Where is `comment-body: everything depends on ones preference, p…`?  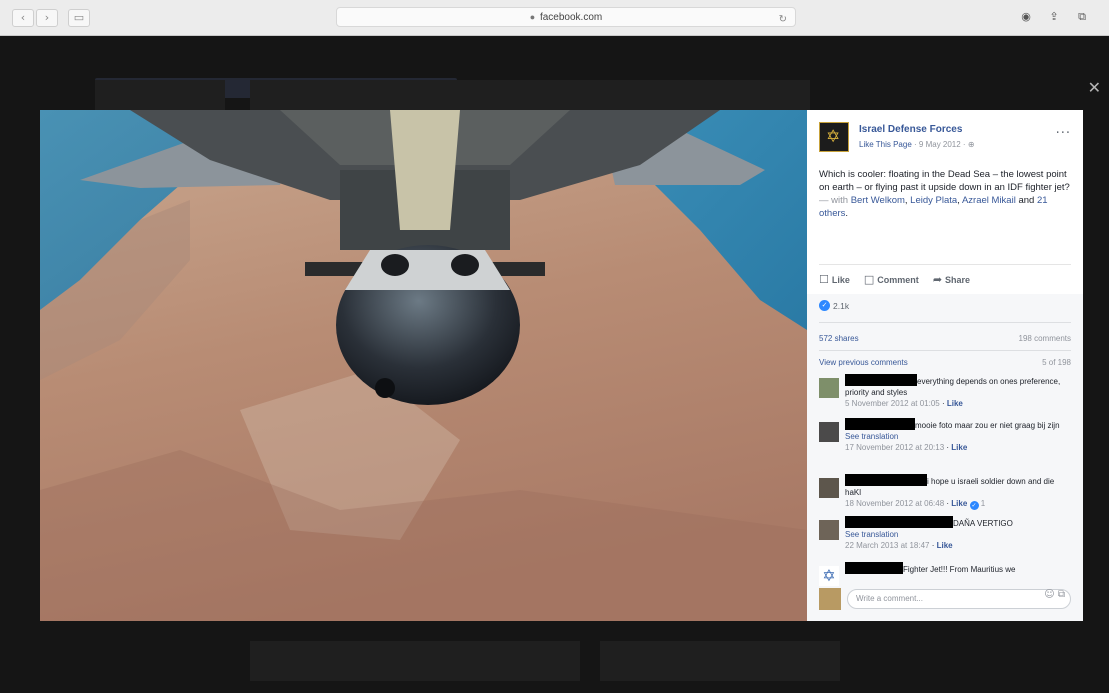 comment-body: everything depends on ones preference, p… is located at coordinates (958, 391).